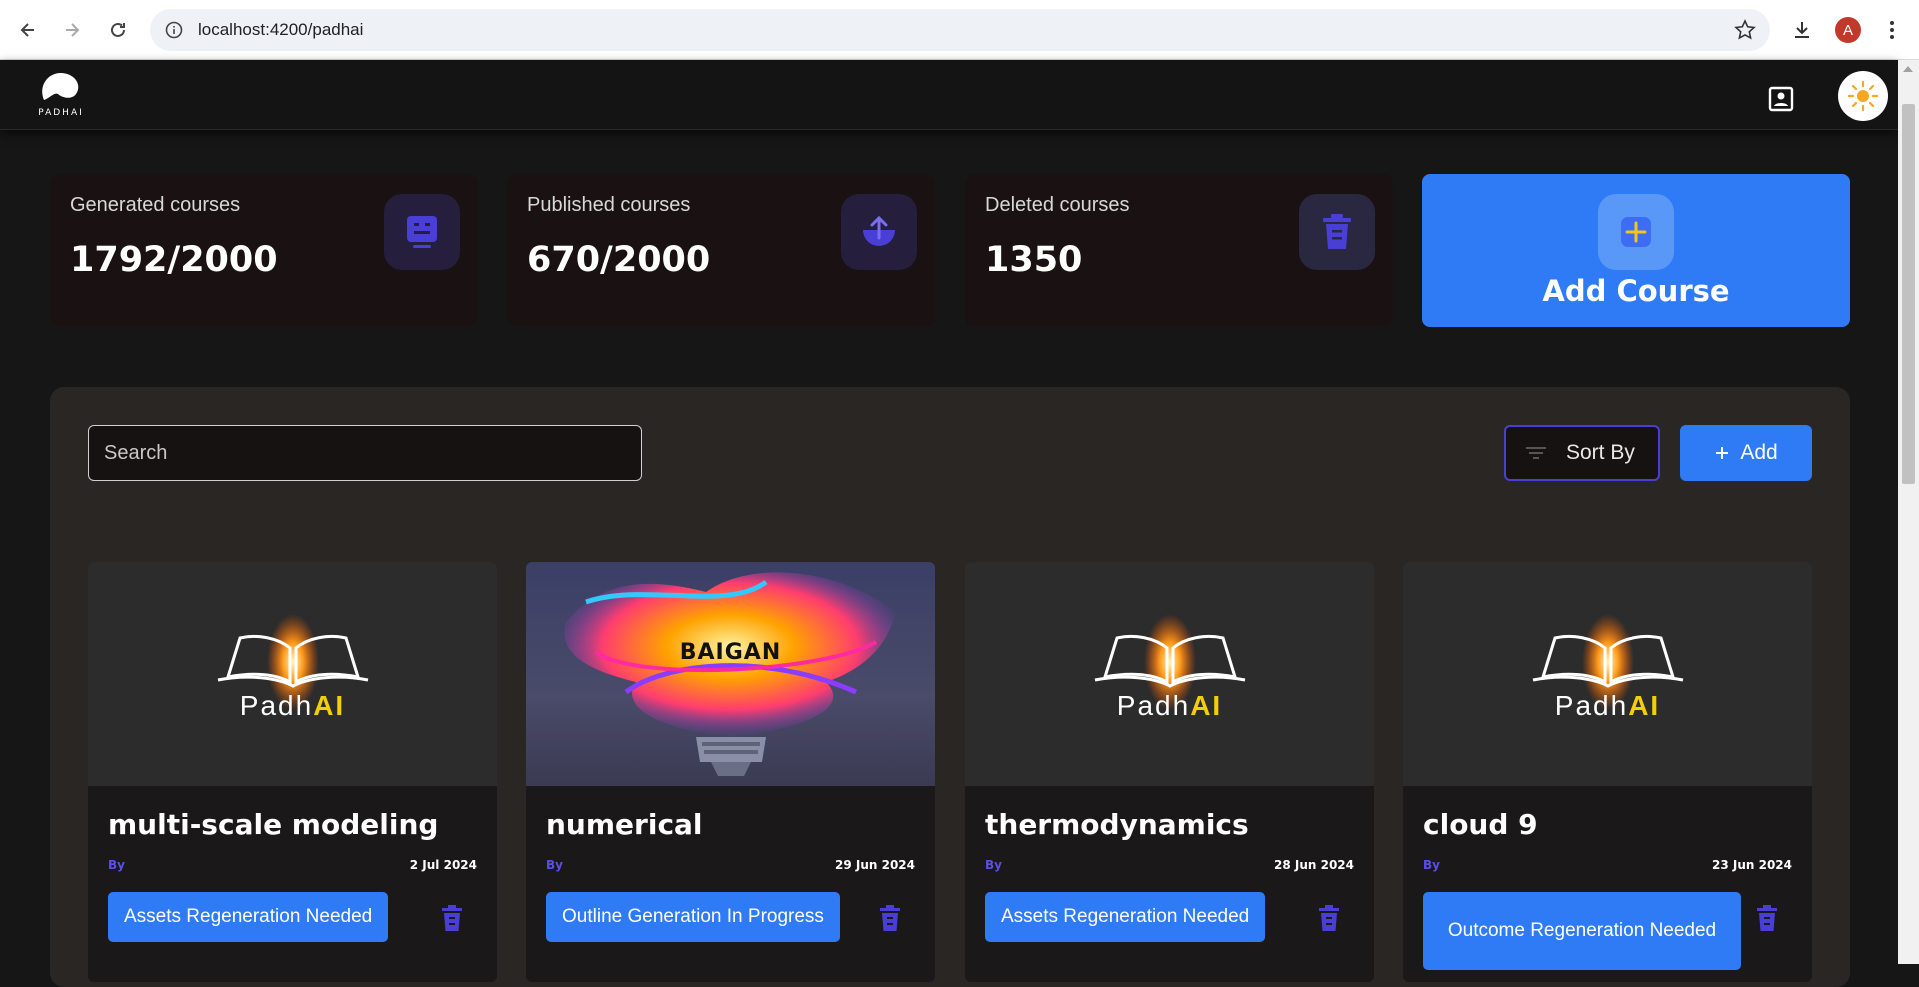 Image resolution: width=1919 pixels, height=987 pixels. I want to click on add-course-label: Add Course, so click(1636, 291).